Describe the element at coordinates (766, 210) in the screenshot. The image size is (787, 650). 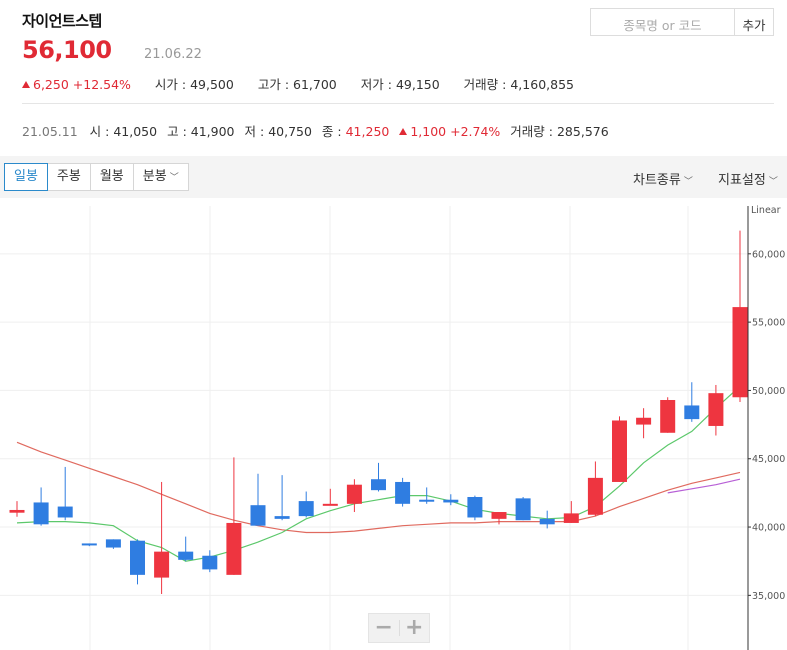
I see `y-scale-label: Linear` at that location.